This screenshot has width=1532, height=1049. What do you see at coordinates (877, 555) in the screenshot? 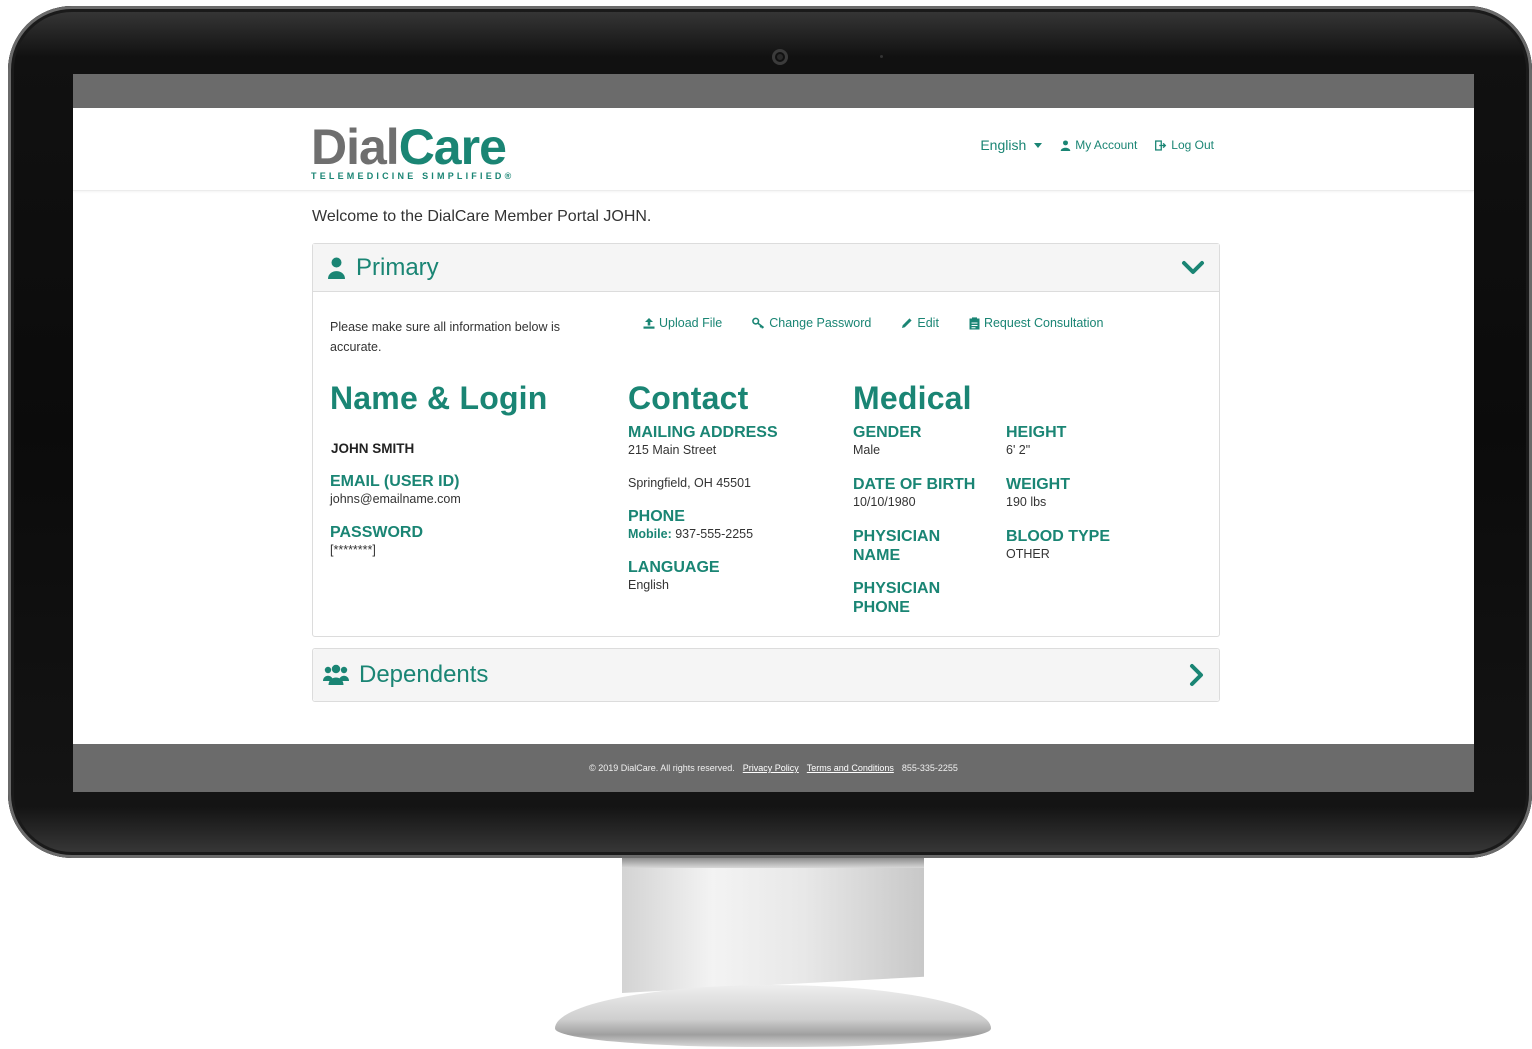
I see `physician-name-label-line2: NAME` at bounding box center [877, 555].